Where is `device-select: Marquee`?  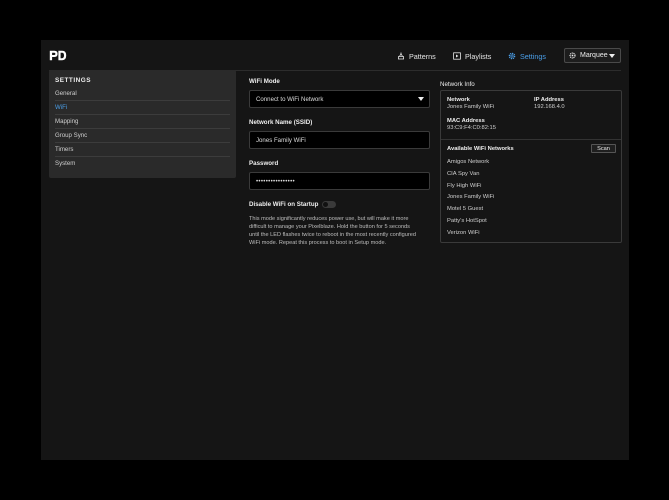
device-select: Marquee is located at coordinates (592, 55).